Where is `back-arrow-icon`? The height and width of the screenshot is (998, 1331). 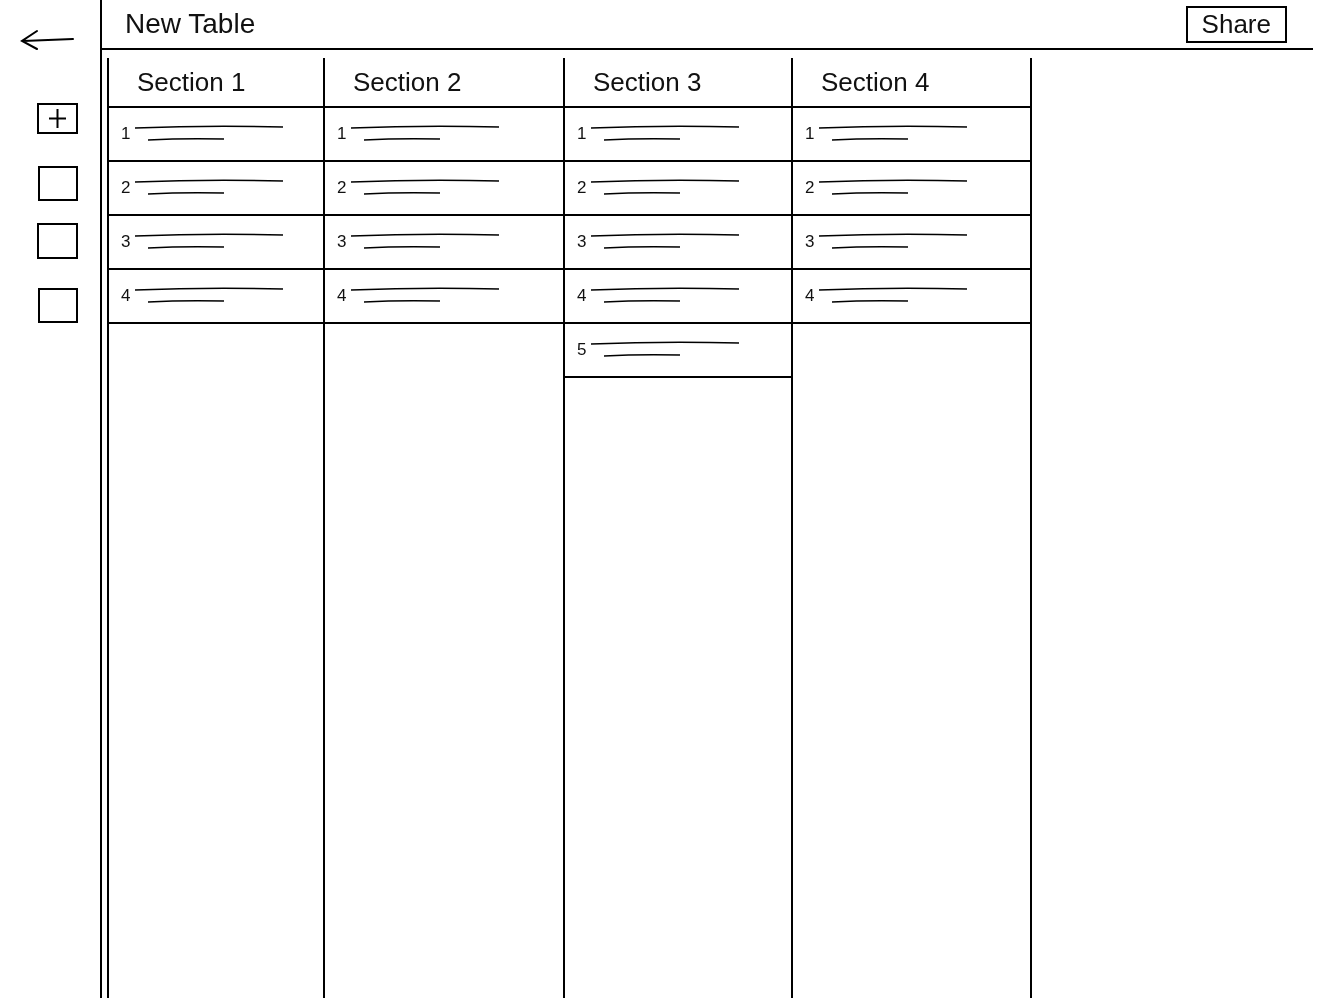
back-arrow-icon is located at coordinates (47, 40).